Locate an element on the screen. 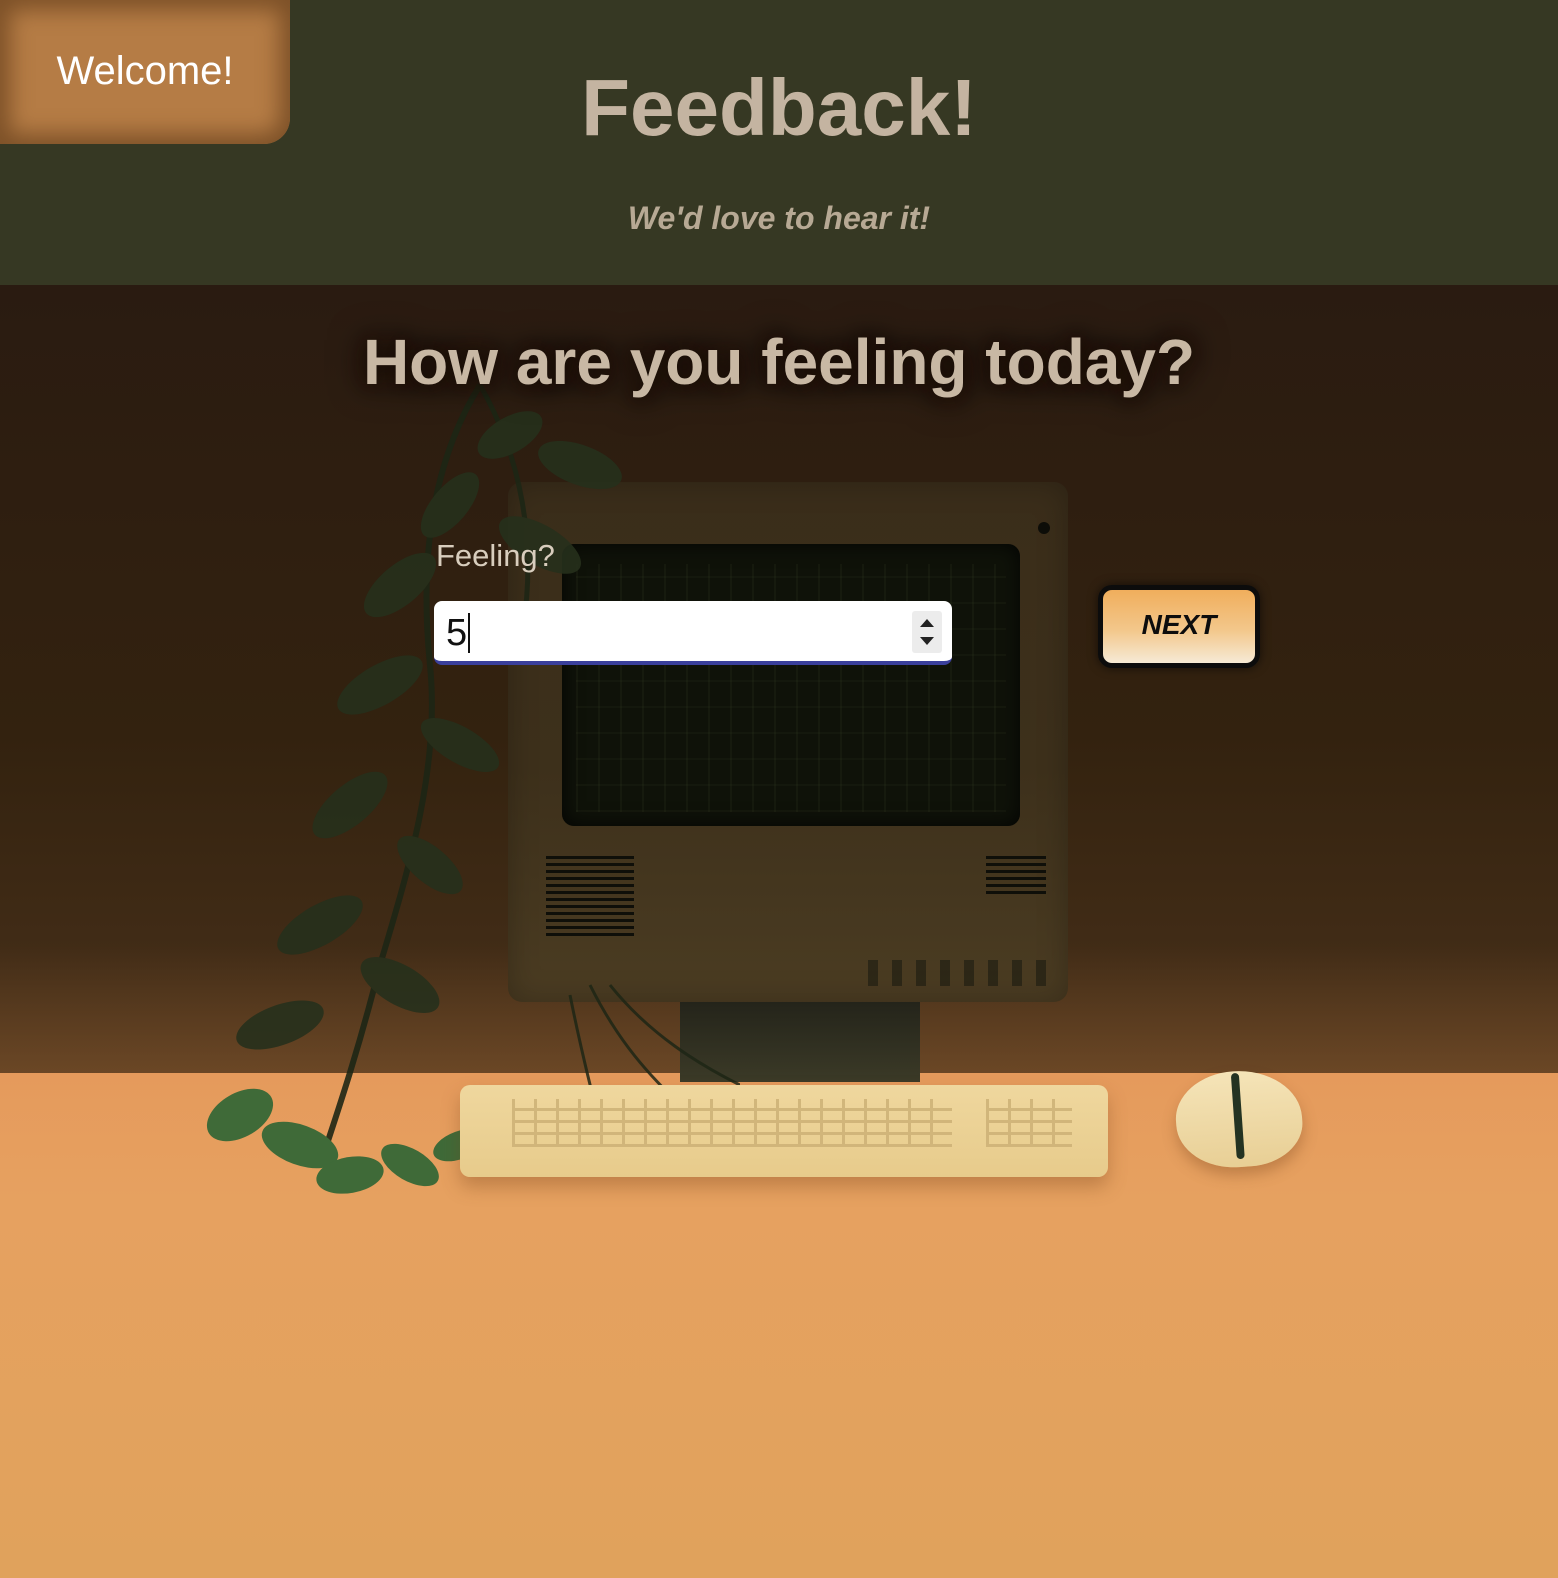 The height and width of the screenshot is (1578, 1558). page-title: Feedback! is located at coordinates (779, 107).